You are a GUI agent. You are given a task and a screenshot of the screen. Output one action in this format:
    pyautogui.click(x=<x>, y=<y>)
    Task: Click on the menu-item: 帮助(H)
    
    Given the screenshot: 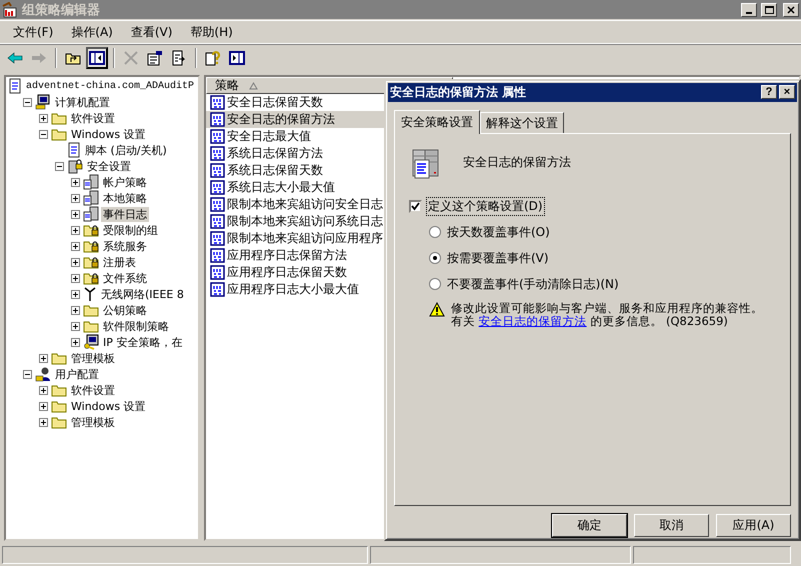 What is the action you would take?
    pyautogui.click(x=211, y=32)
    